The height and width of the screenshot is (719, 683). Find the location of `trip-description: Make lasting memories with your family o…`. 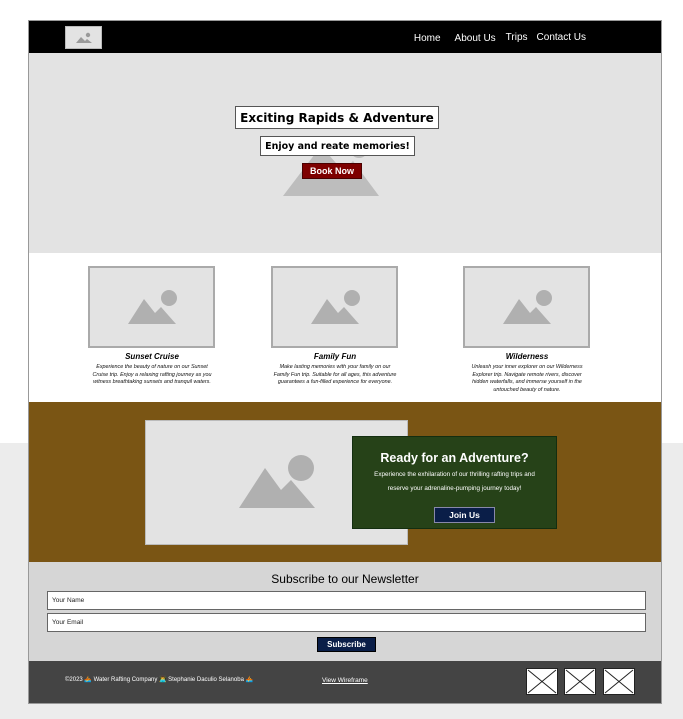

trip-description: Make lasting memories with your family o… is located at coordinates (335, 375).